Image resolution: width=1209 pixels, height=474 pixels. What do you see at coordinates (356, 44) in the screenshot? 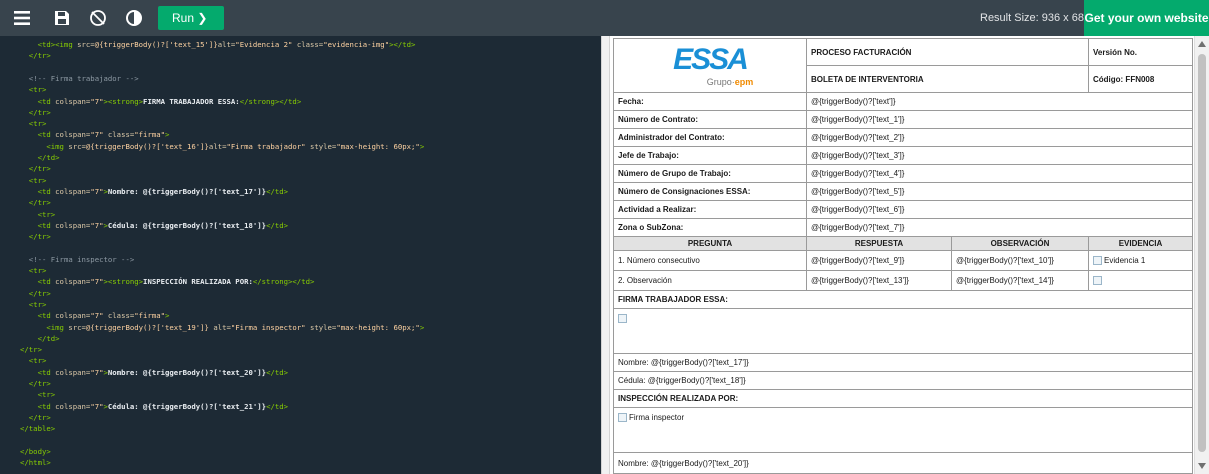
I see `code-token: "evidencia-img"` at bounding box center [356, 44].